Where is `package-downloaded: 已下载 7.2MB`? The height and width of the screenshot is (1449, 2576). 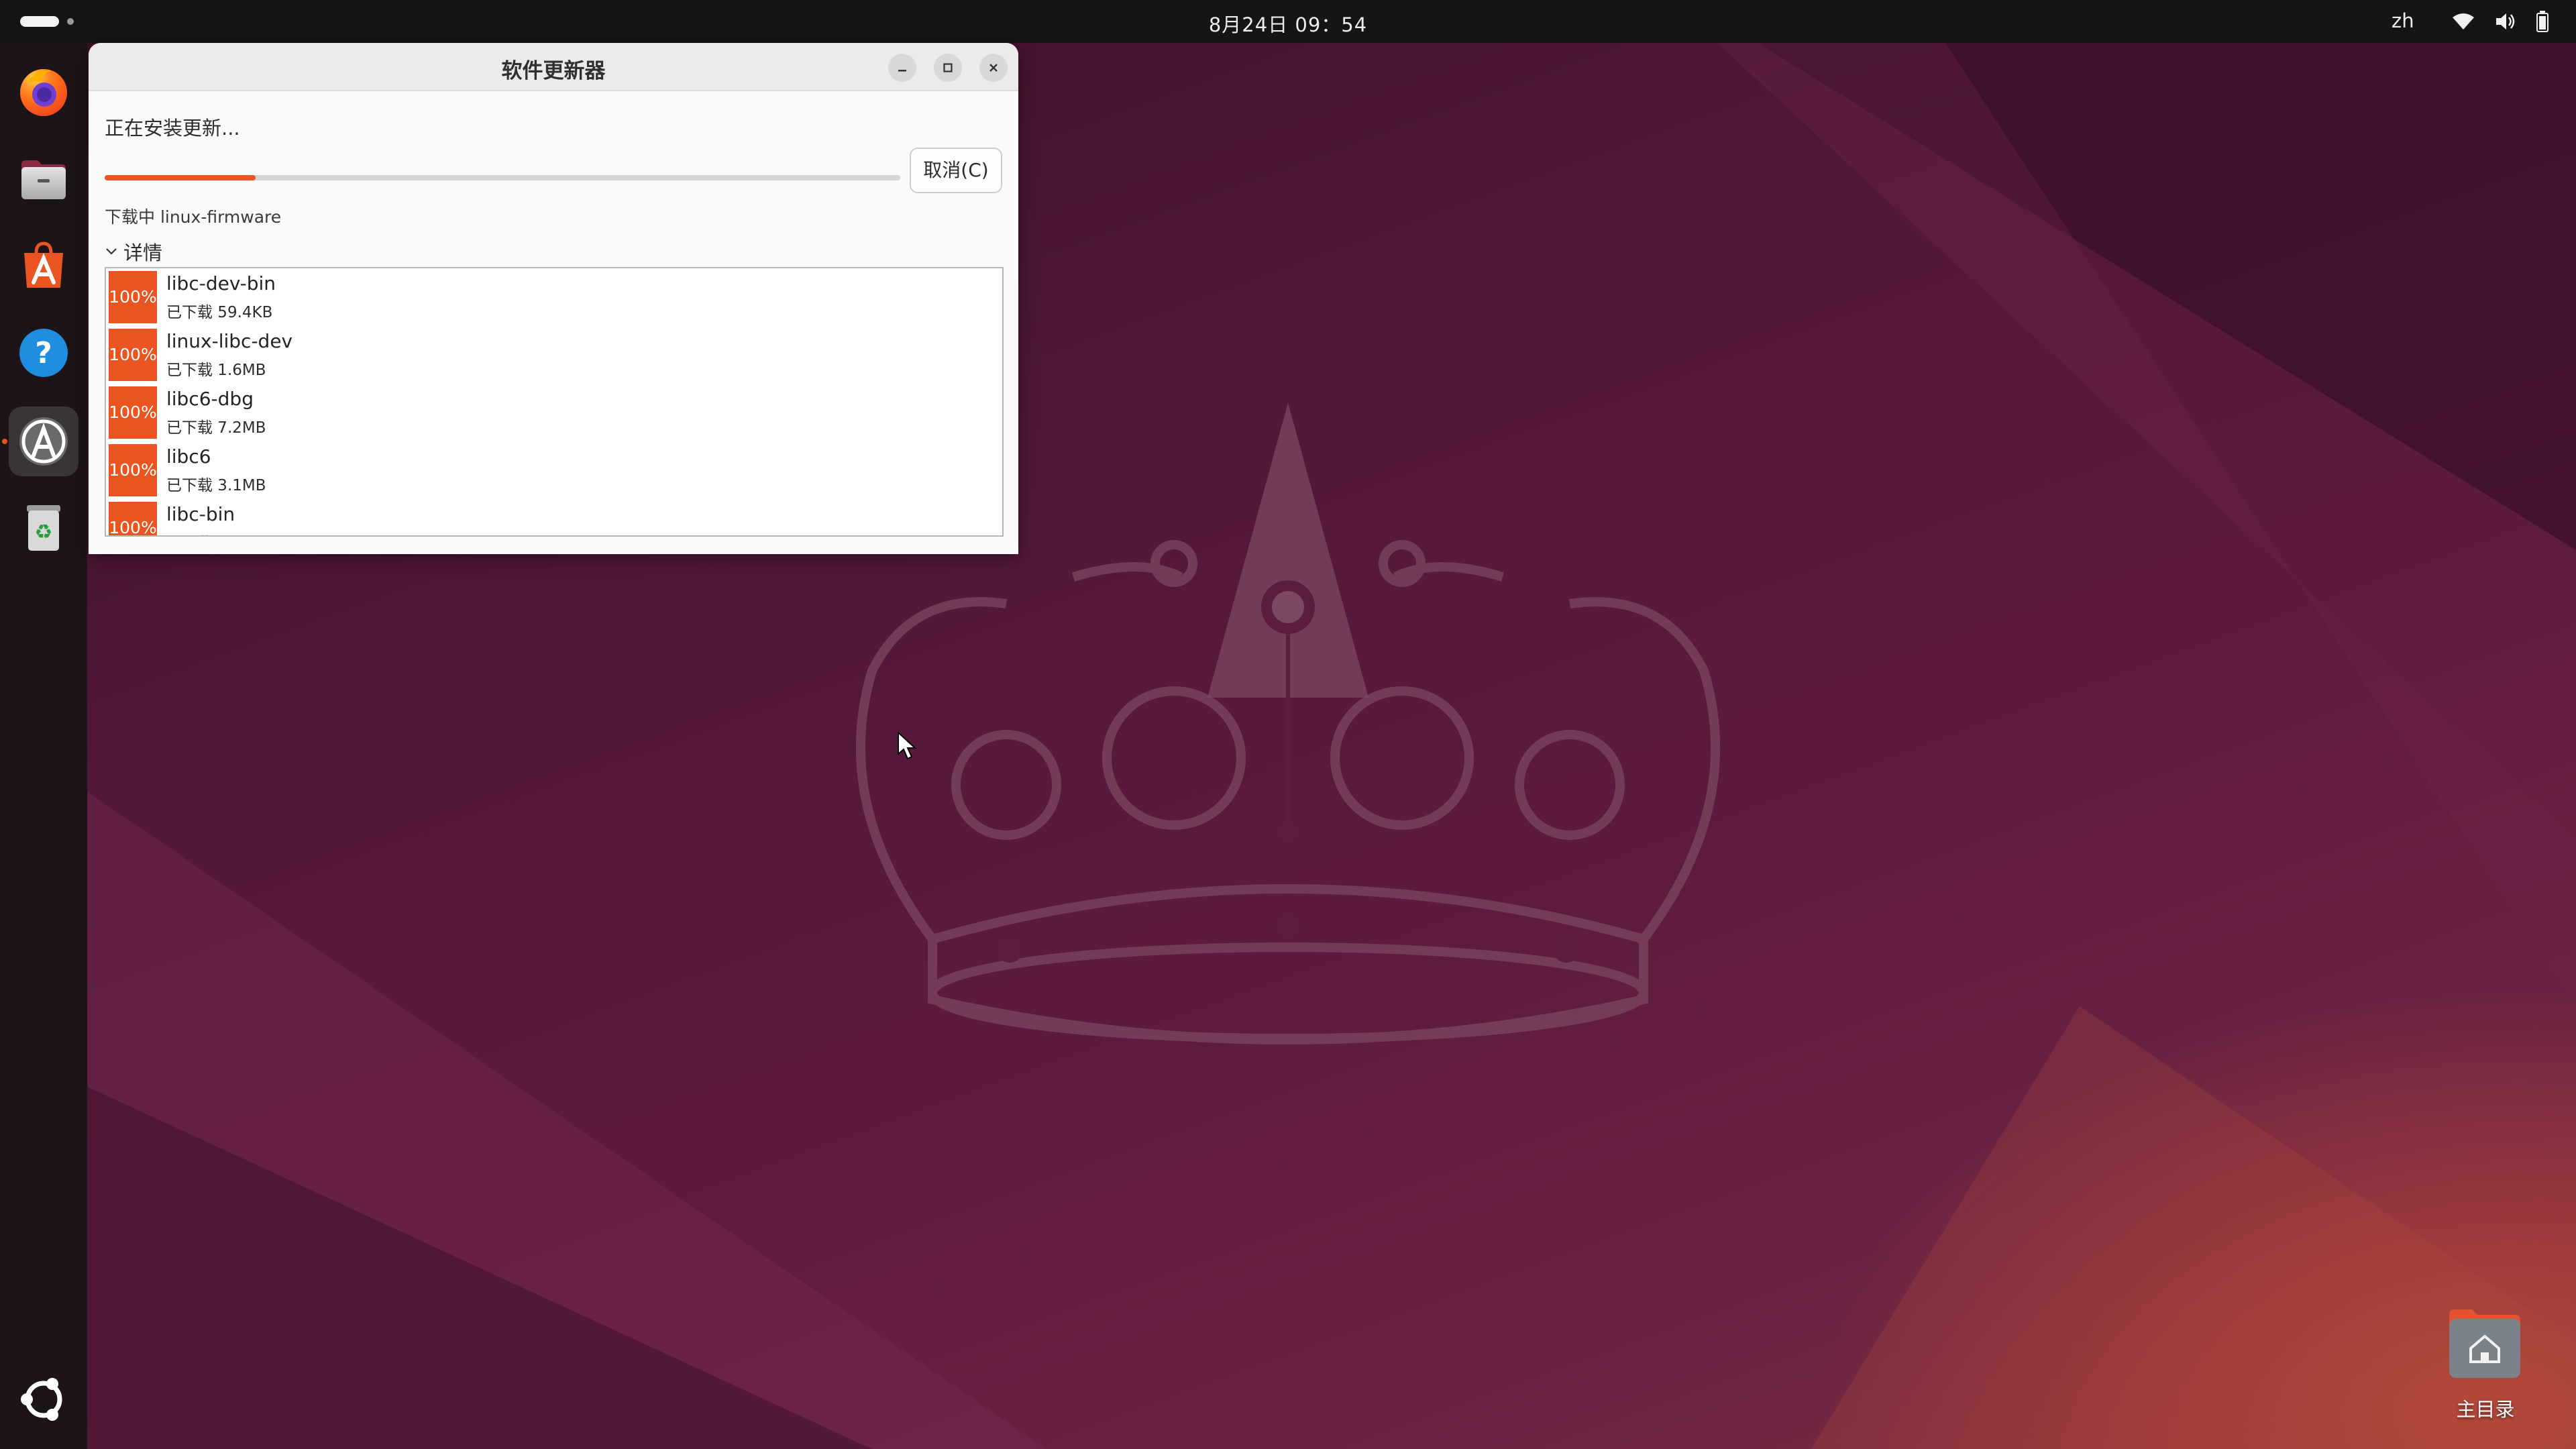 package-downloaded: 已下载 7.2MB is located at coordinates (216, 428).